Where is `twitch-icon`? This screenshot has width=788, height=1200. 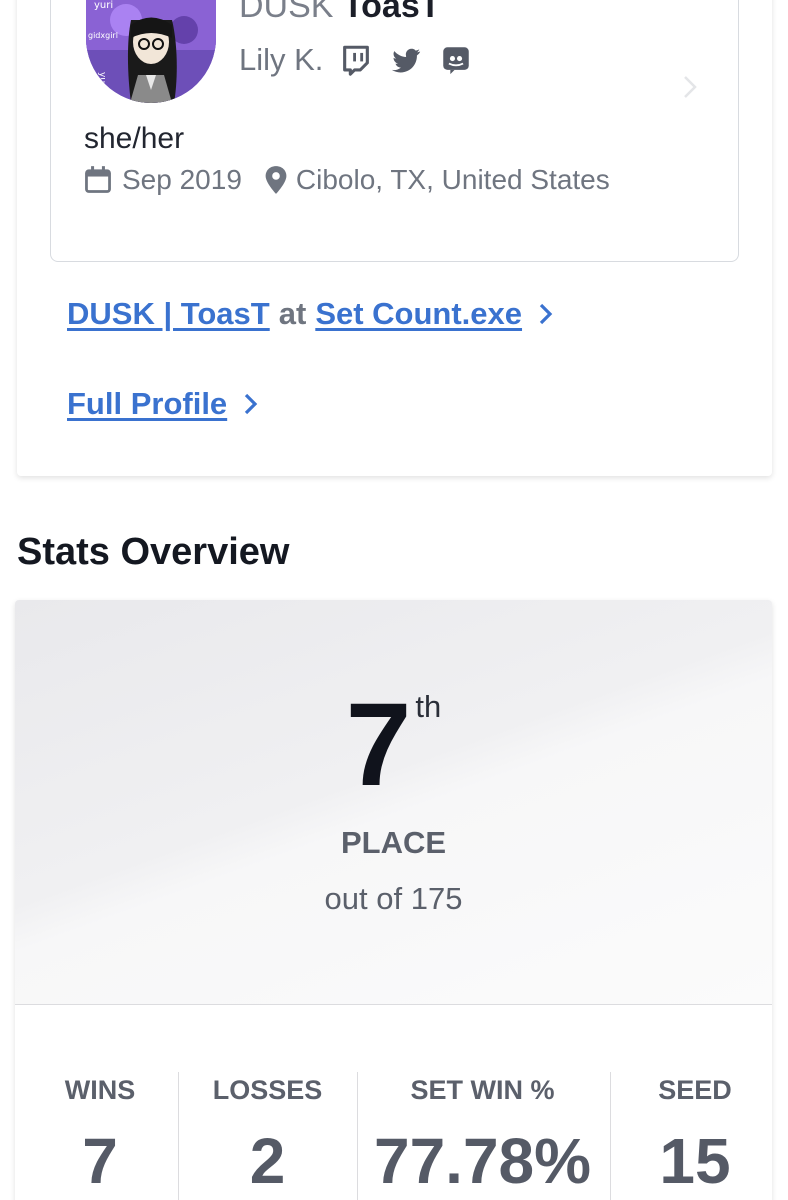 twitch-icon is located at coordinates (356, 60).